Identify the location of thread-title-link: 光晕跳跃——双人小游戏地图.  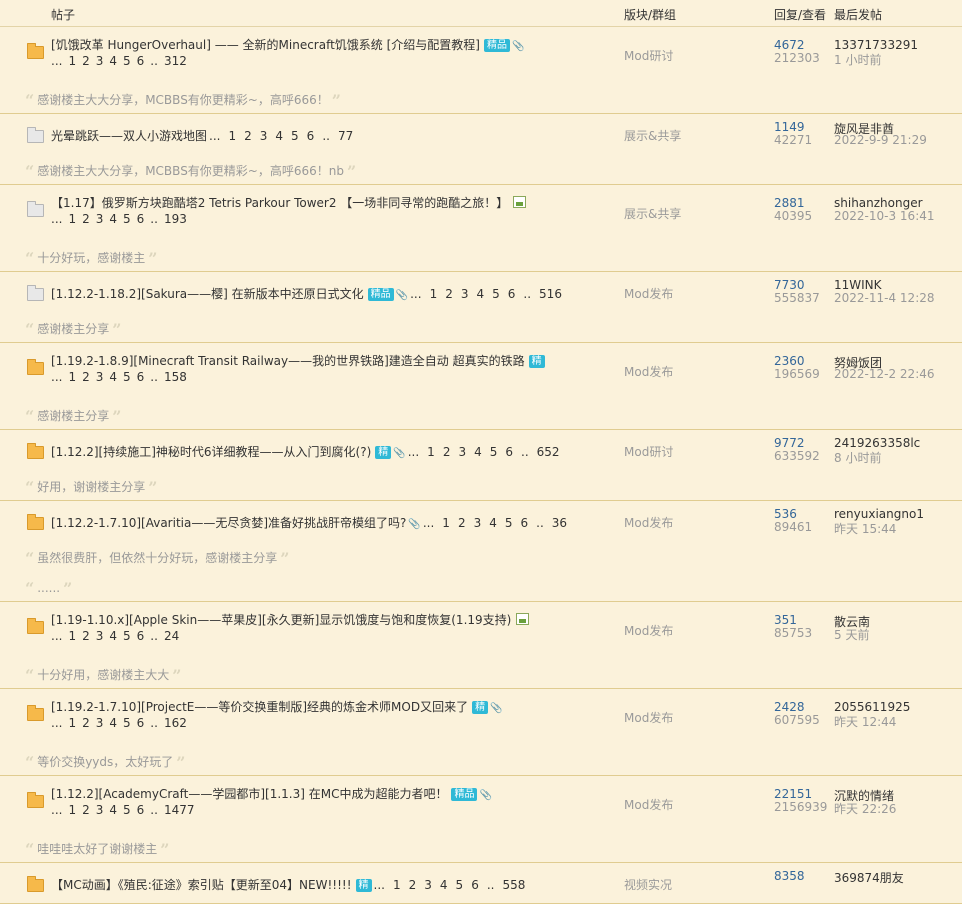
(129, 136).